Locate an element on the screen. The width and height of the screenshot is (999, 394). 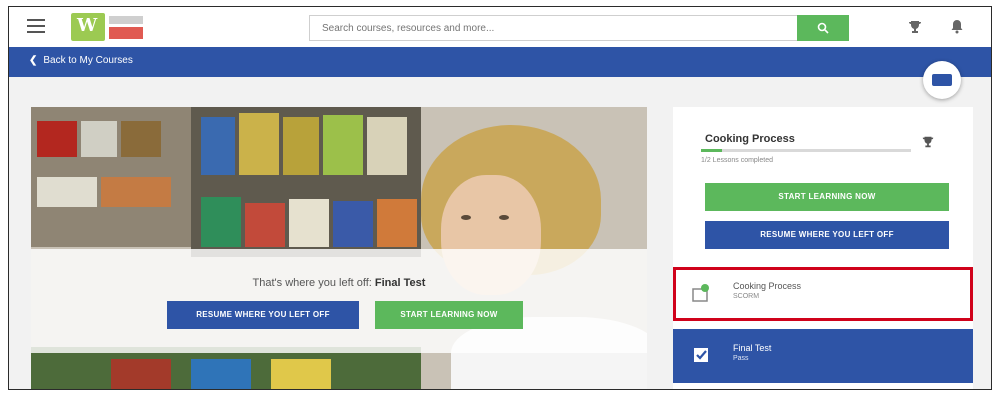
last-item: Final Test is located at coordinates (400, 283).